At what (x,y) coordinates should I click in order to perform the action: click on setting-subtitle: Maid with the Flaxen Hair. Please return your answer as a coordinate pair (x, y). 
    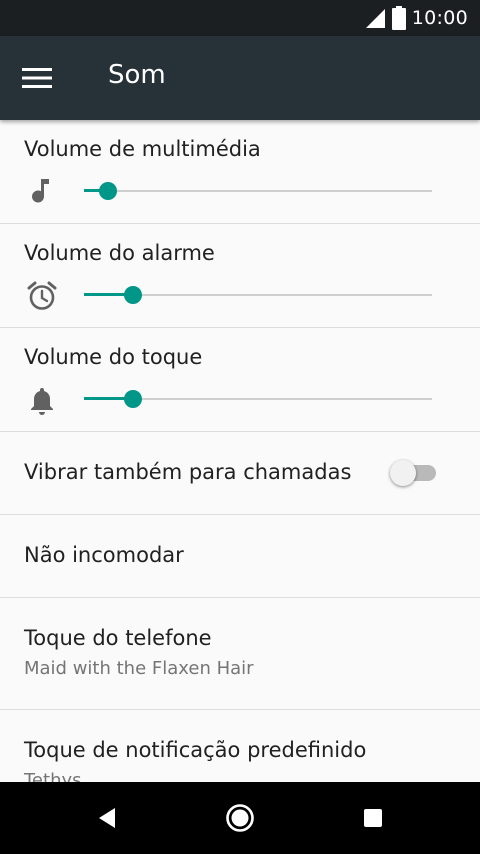
    Looking at the image, I should click on (139, 668).